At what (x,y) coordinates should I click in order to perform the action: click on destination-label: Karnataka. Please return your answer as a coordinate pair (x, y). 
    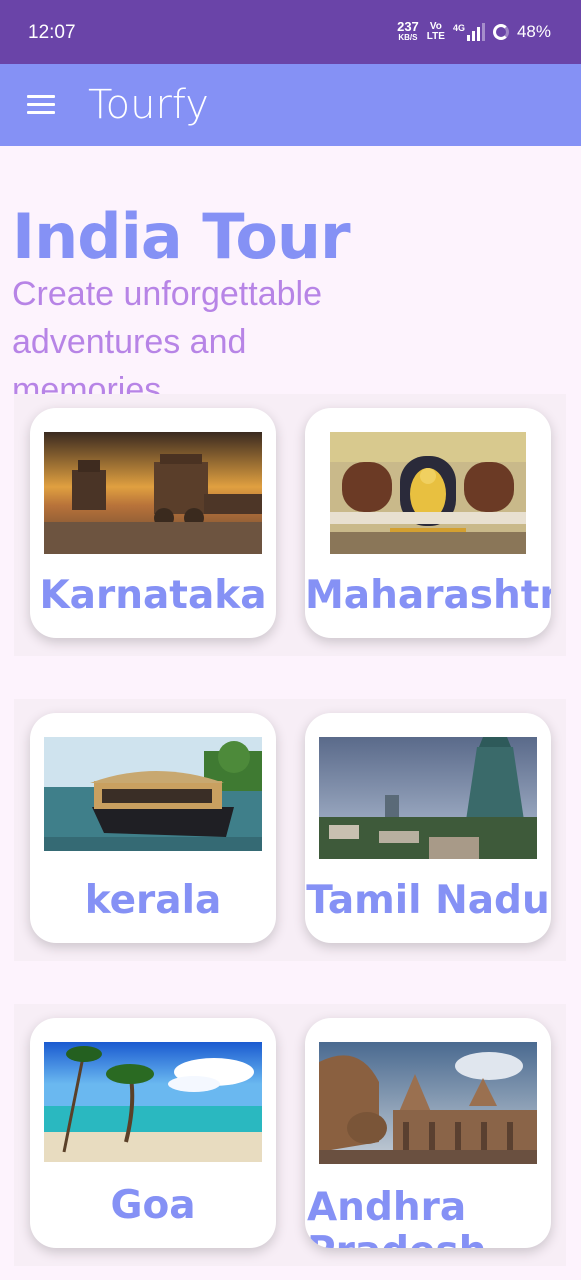
    Looking at the image, I should click on (153, 595).